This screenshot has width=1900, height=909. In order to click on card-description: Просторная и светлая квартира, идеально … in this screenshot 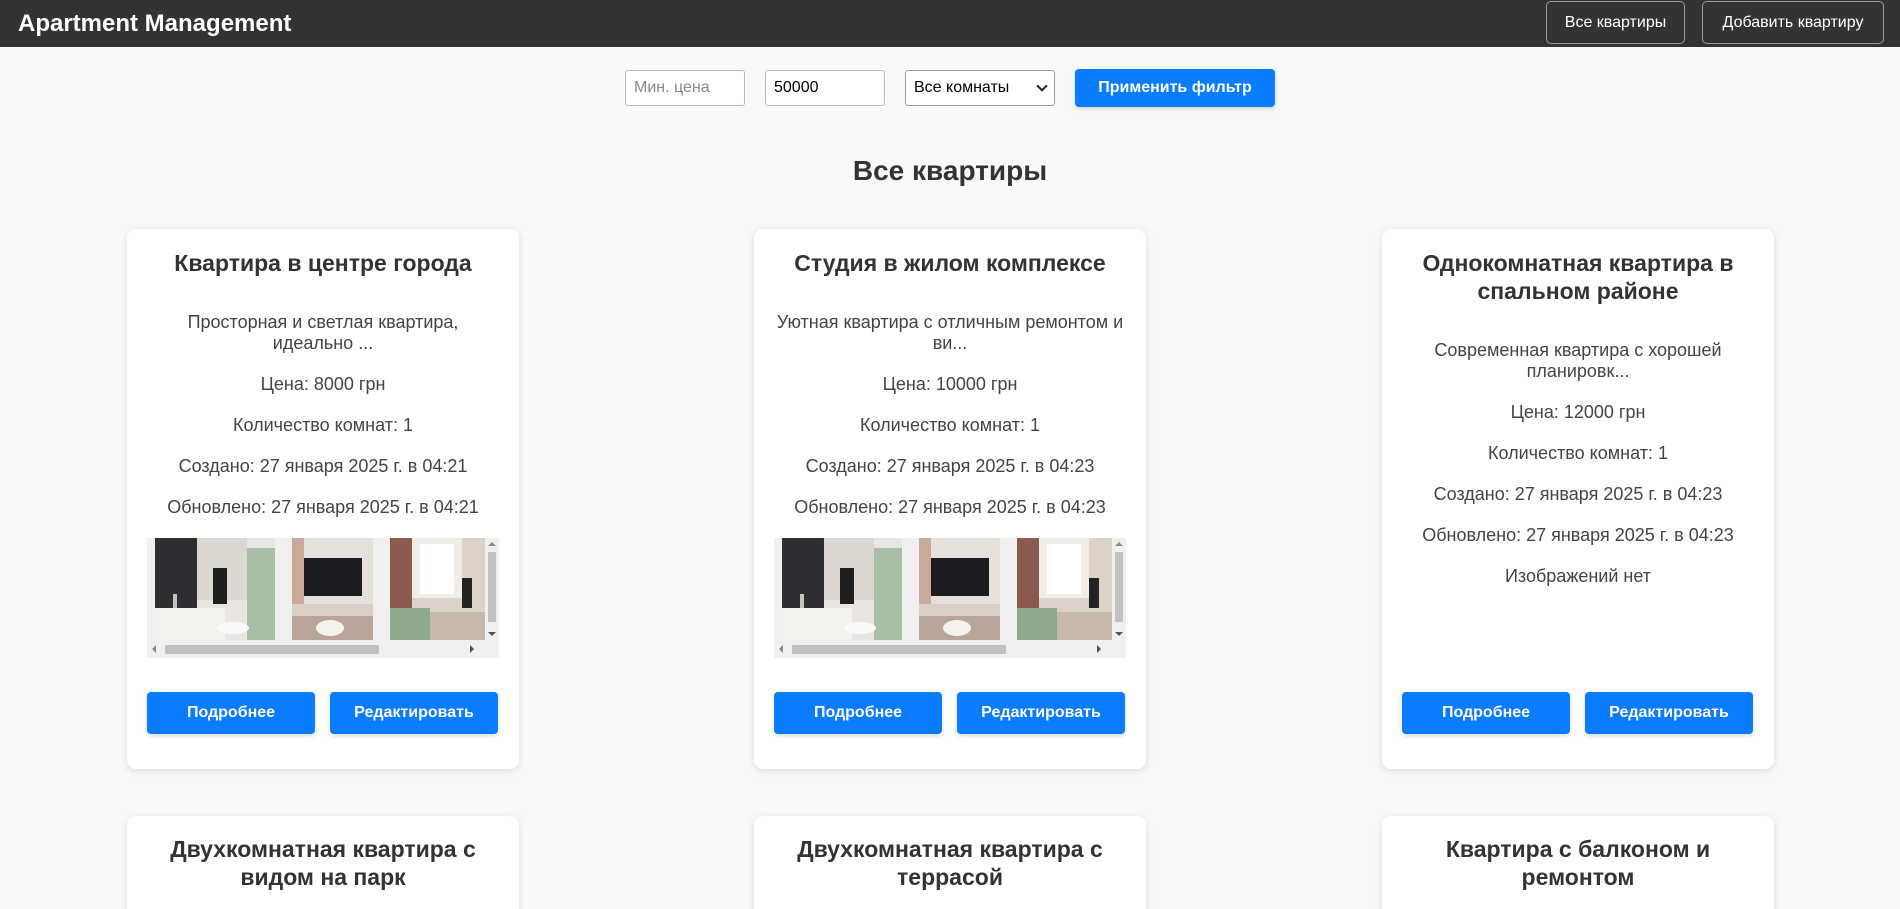, I will do `click(323, 332)`.